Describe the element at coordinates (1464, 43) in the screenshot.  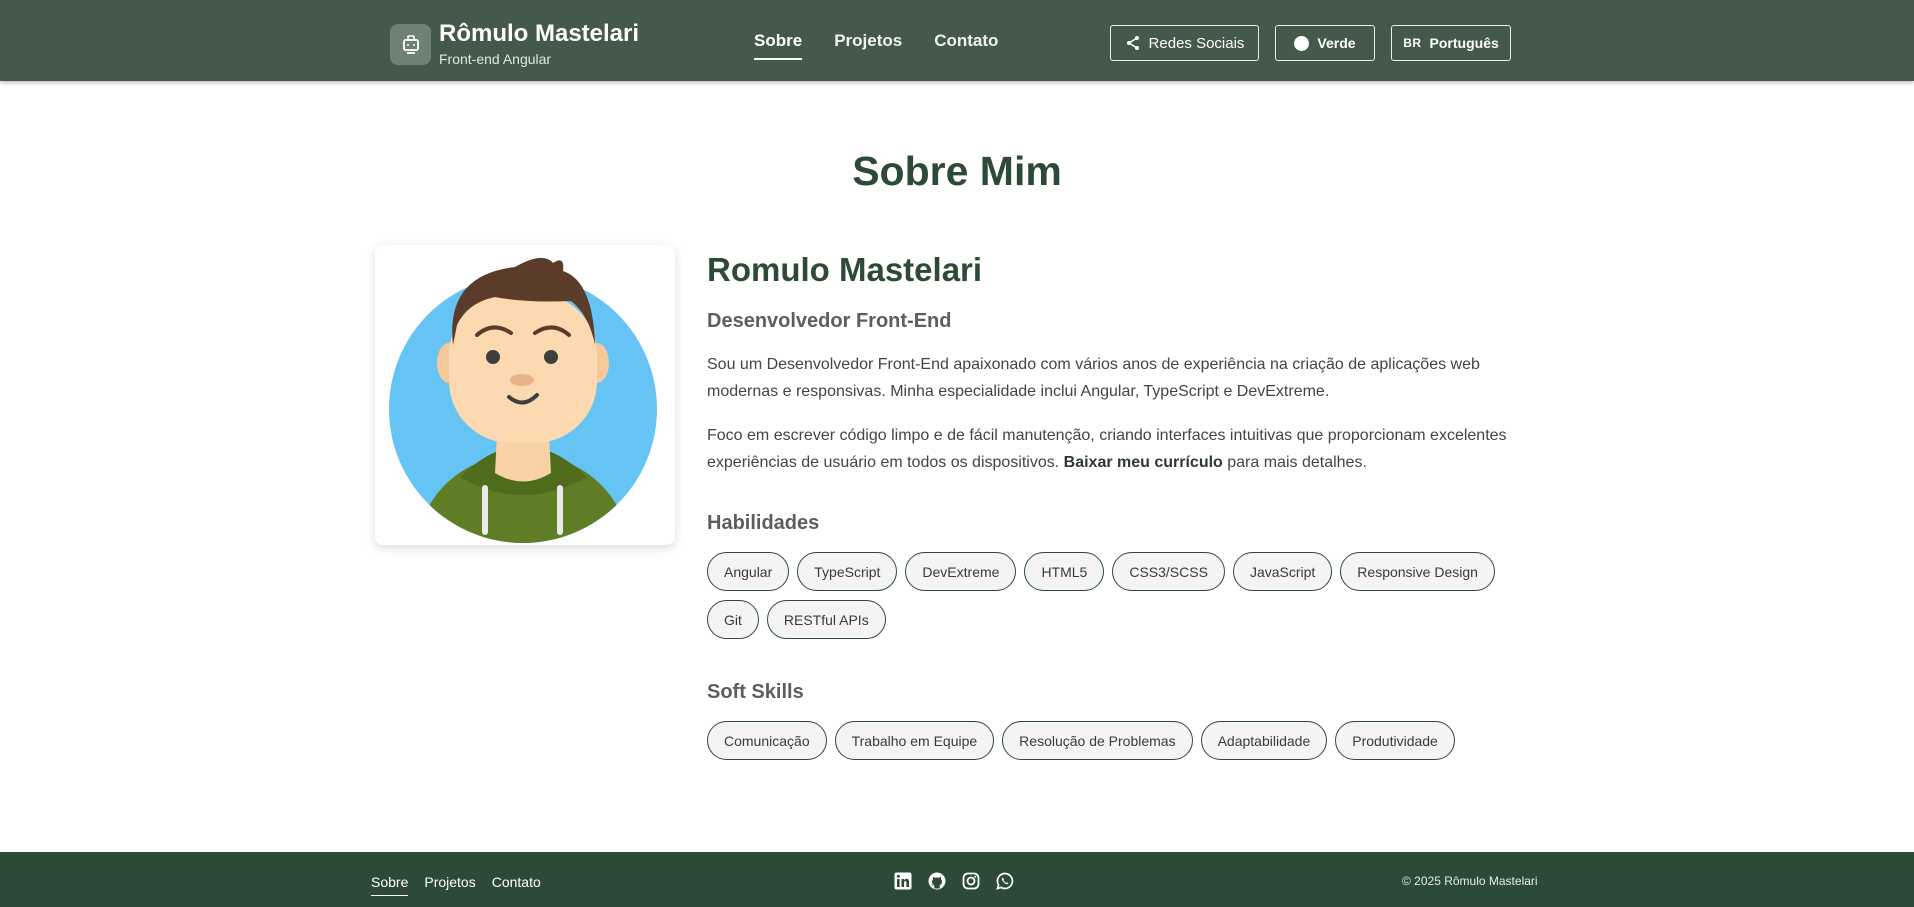
I see `language-label: Português` at that location.